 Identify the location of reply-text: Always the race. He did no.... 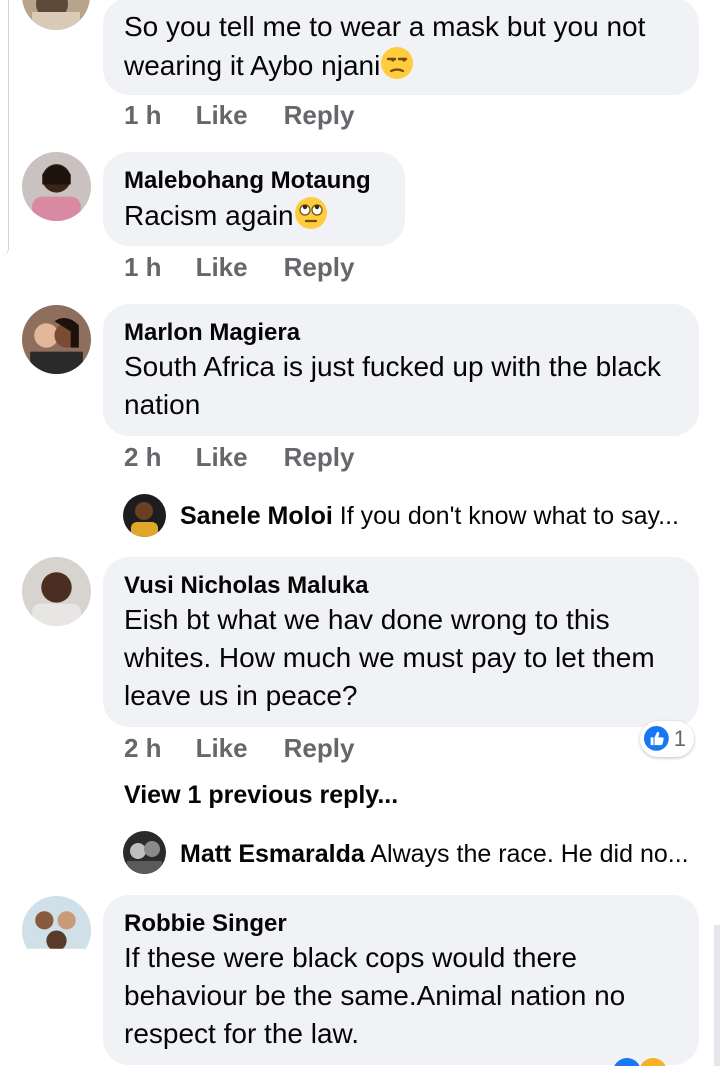
(529, 854).